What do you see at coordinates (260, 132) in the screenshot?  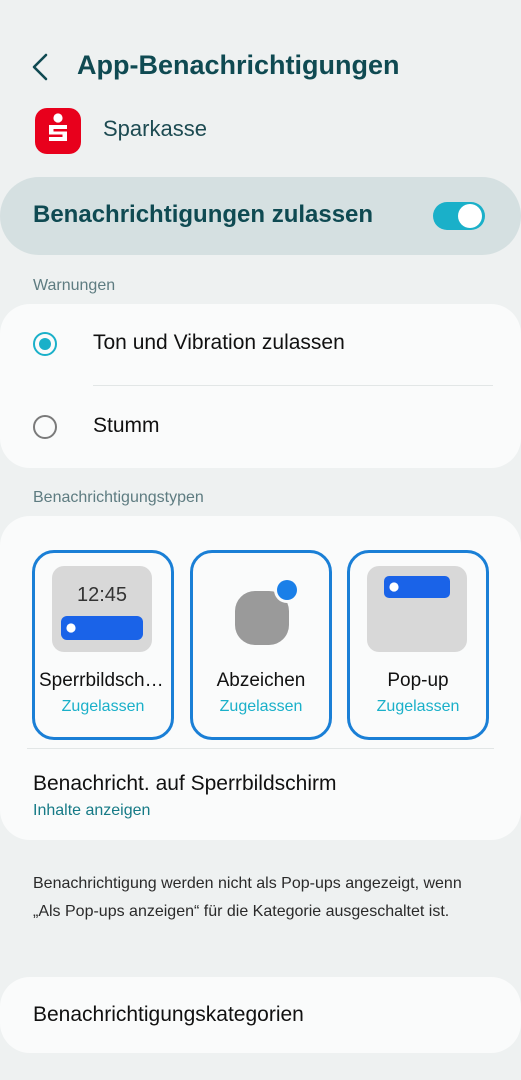 I see `app-info-row: Sparkasse` at bounding box center [260, 132].